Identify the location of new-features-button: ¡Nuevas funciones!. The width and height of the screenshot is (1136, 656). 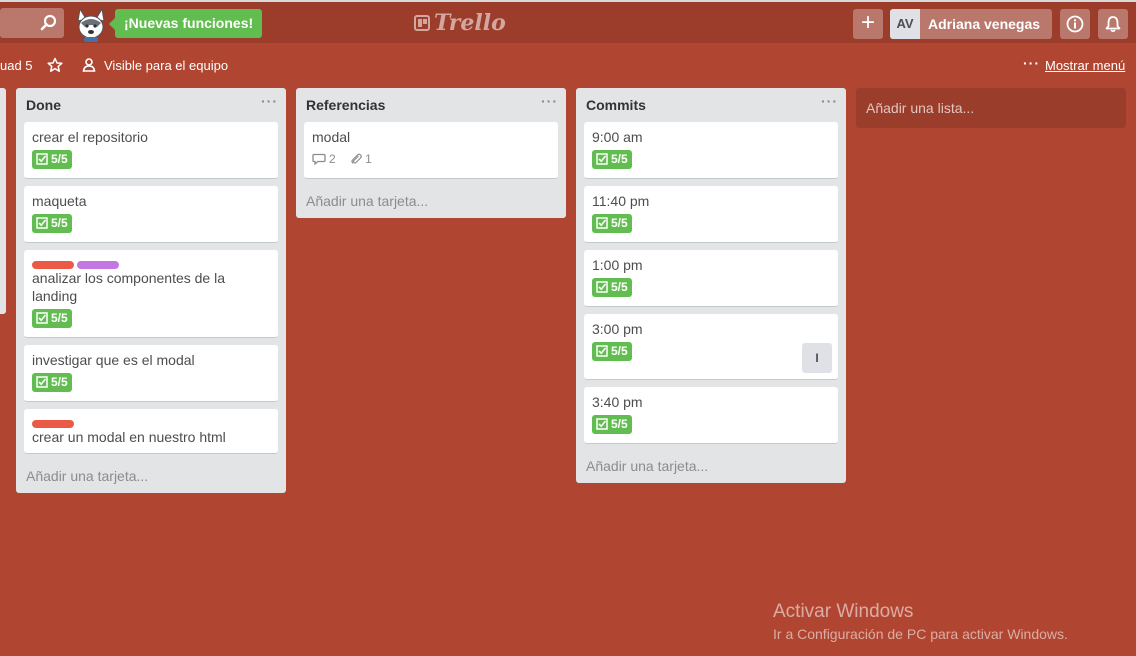
(185, 23).